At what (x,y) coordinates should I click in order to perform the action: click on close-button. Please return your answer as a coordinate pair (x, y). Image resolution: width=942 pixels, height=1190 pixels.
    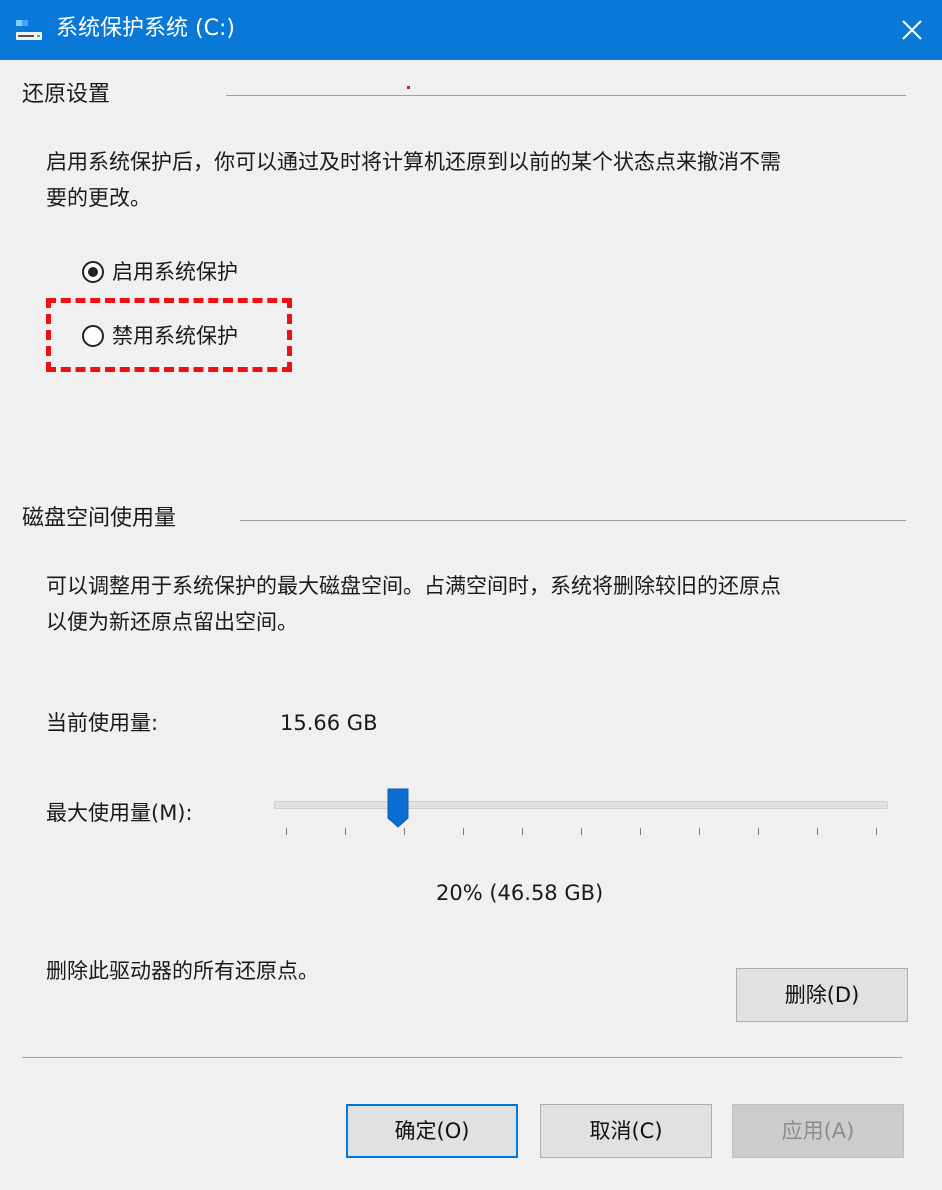
    Looking at the image, I should click on (912, 30).